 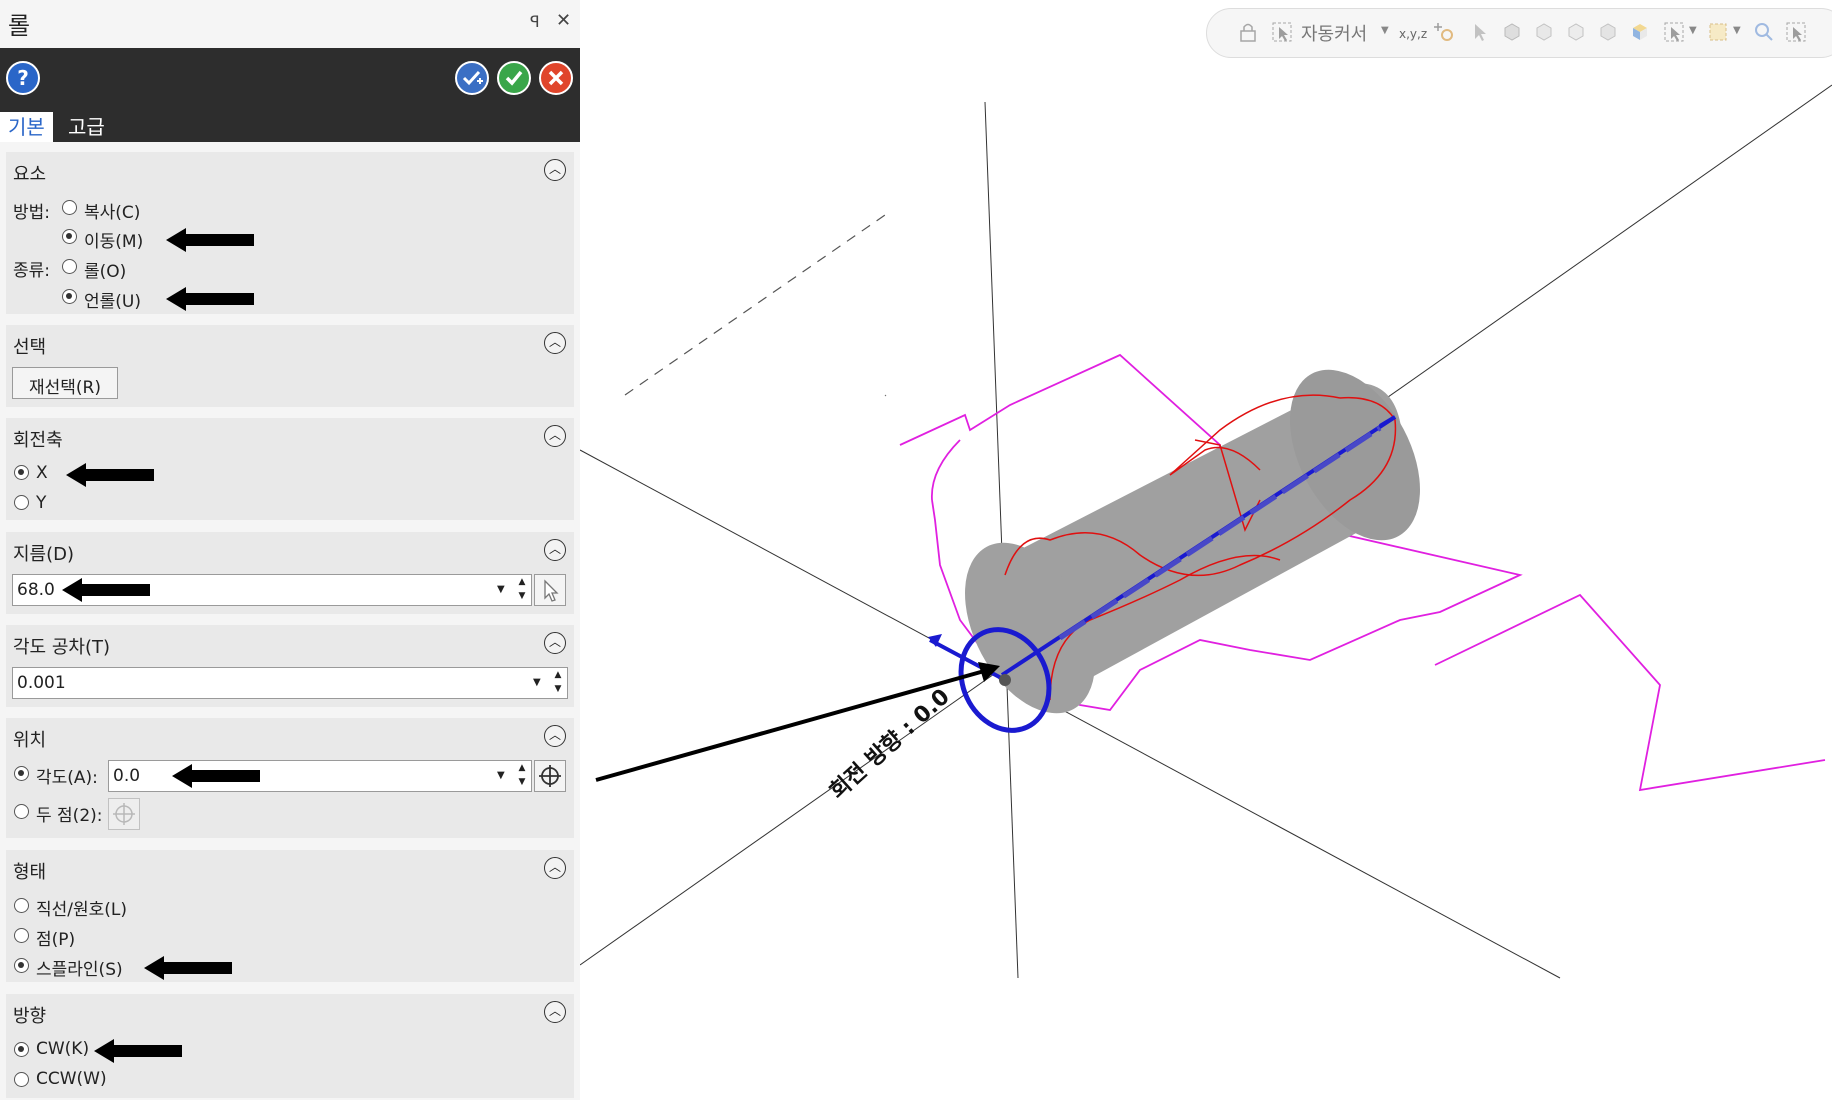 What do you see at coordinates (71, 1079) in the screenshot?
I see `ccw-label: CCW(W)` at bounding box center [71, 1079].